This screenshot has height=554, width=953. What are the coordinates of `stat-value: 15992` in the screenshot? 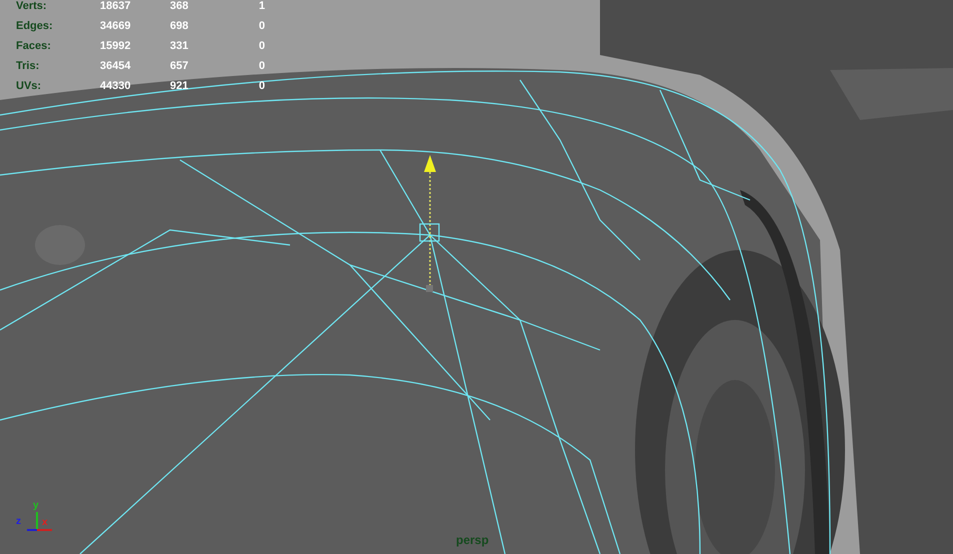 It's located at (116, 46).